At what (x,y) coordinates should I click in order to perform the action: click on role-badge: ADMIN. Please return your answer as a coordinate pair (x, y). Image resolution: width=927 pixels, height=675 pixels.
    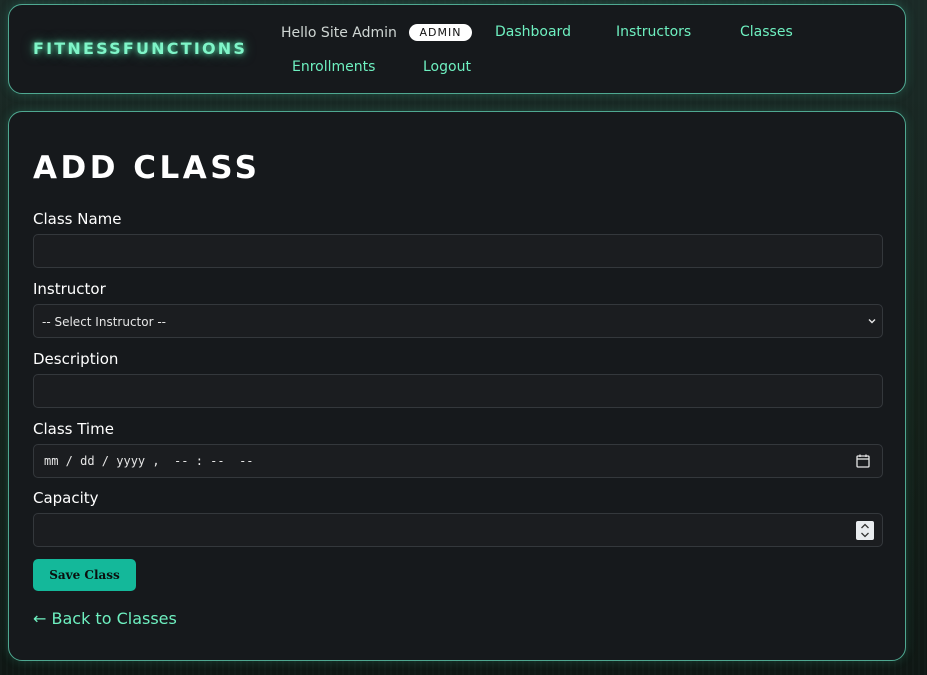
    Looking at the image, I should click on (440, 32).